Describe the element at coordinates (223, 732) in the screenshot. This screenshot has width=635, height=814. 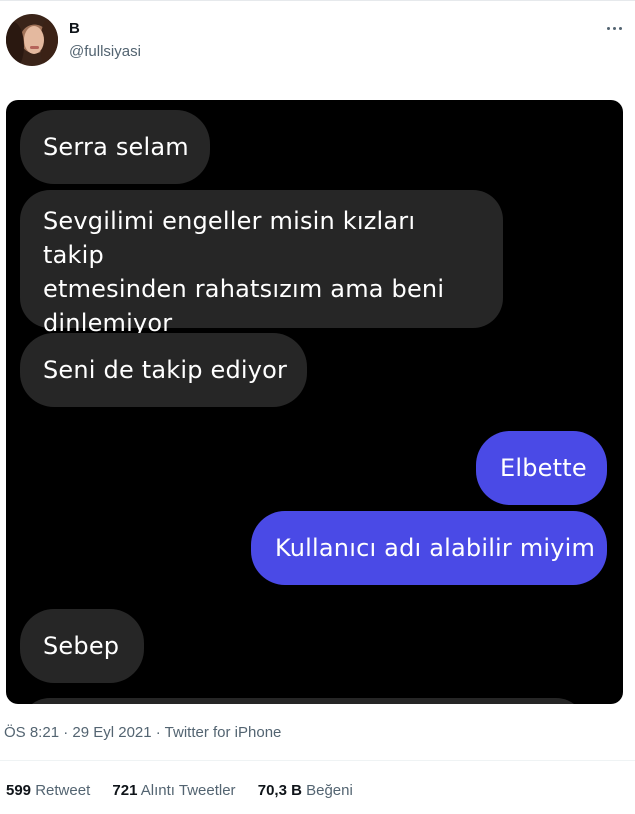
I see `tweet-source: Twitter for iPhone` at that location.